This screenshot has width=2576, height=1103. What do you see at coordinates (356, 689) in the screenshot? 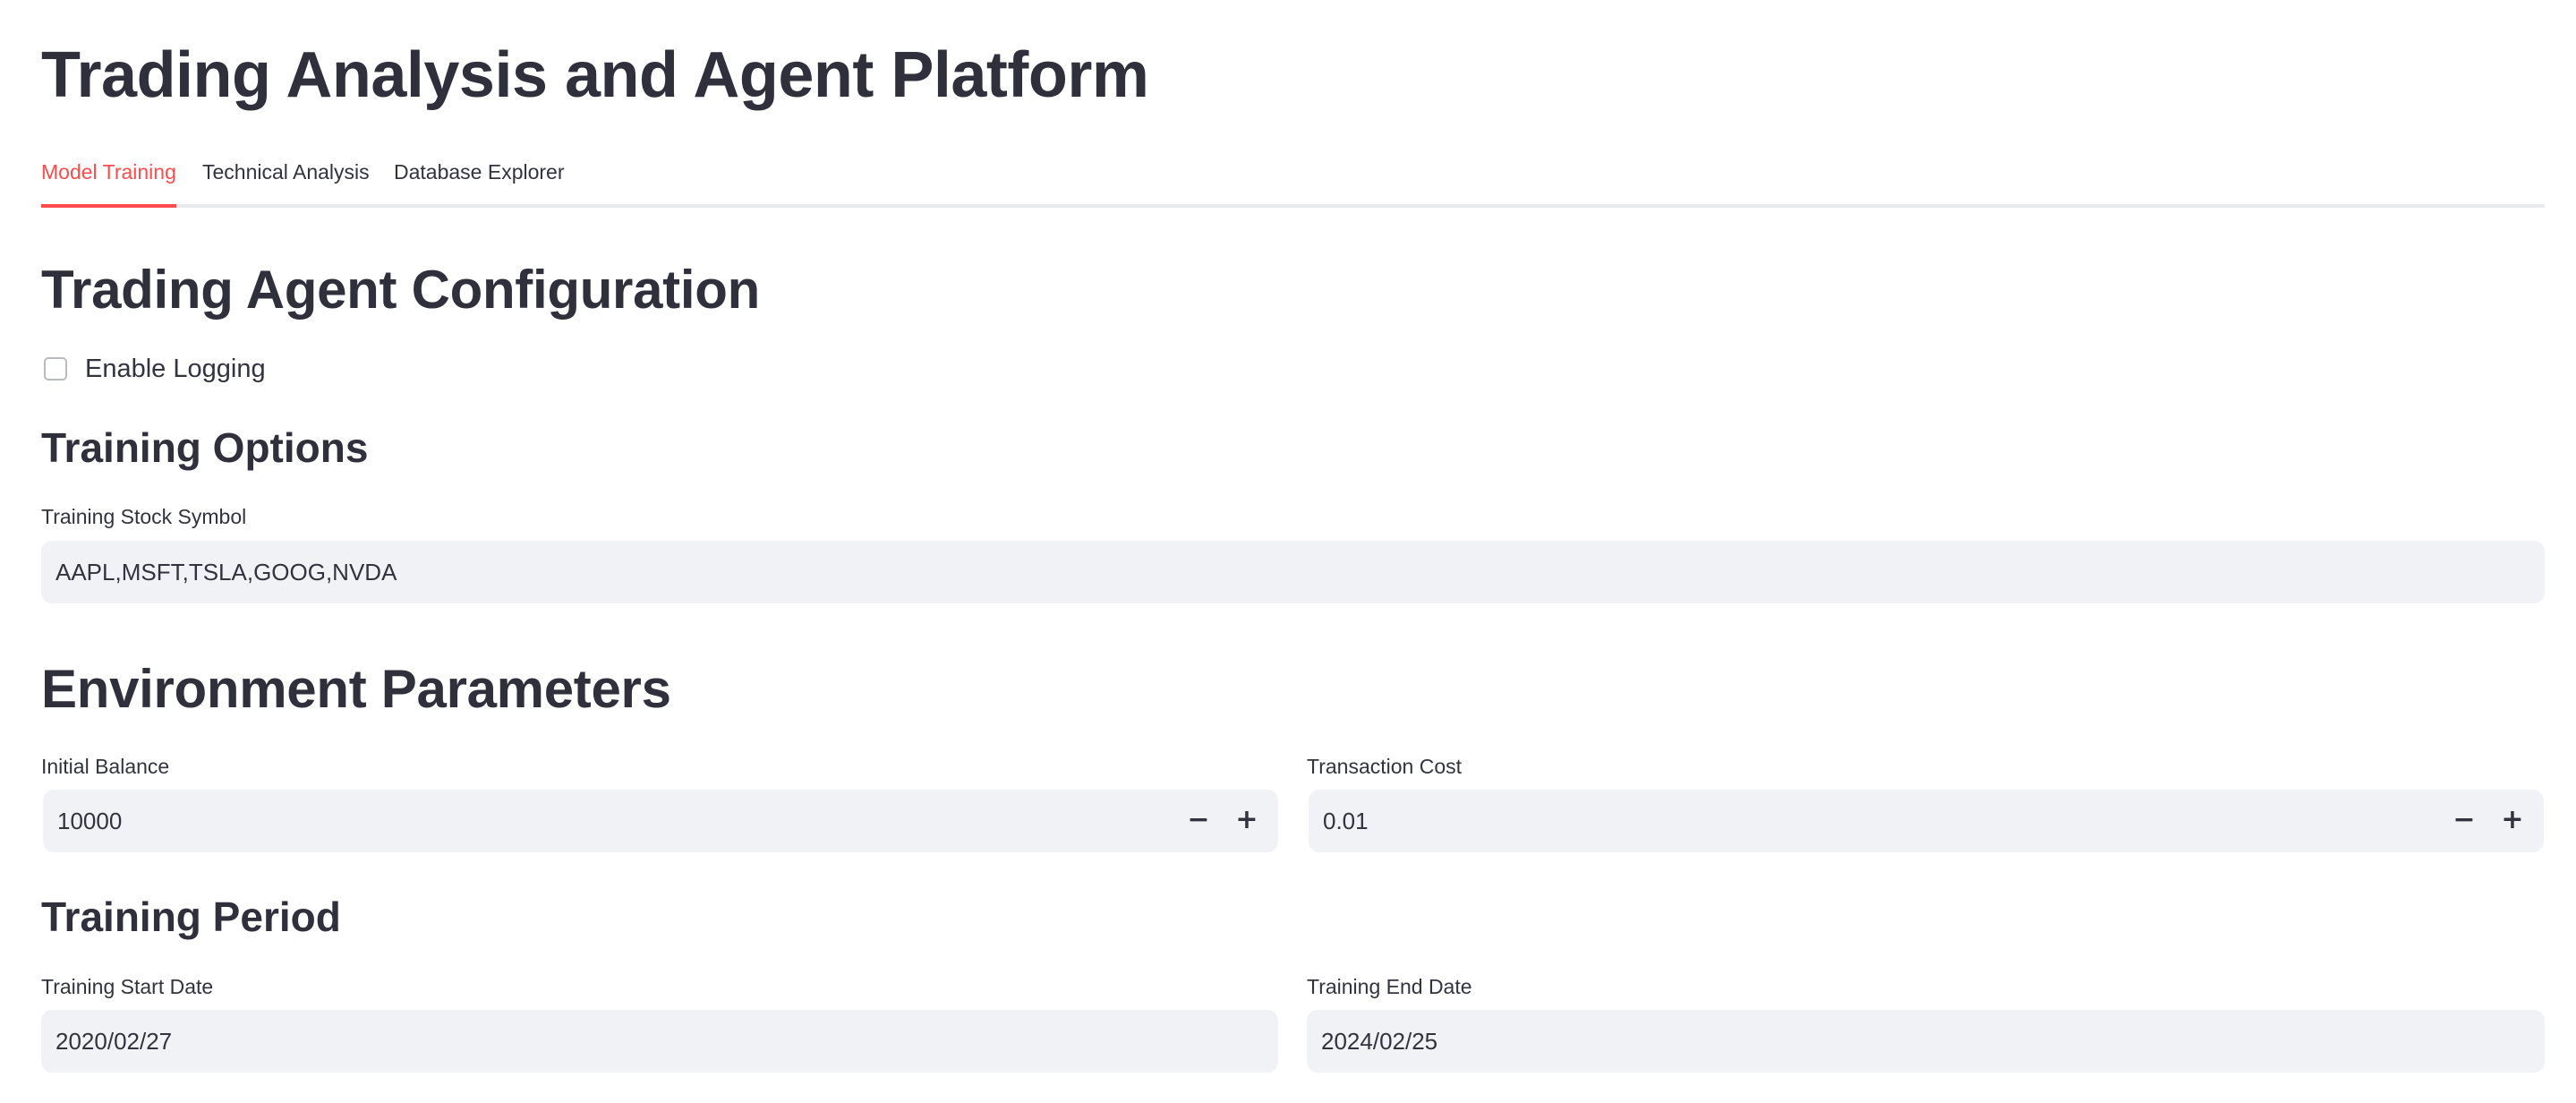
I see `environment-heading: Environment Parameters` at bounding box center [356, 689].